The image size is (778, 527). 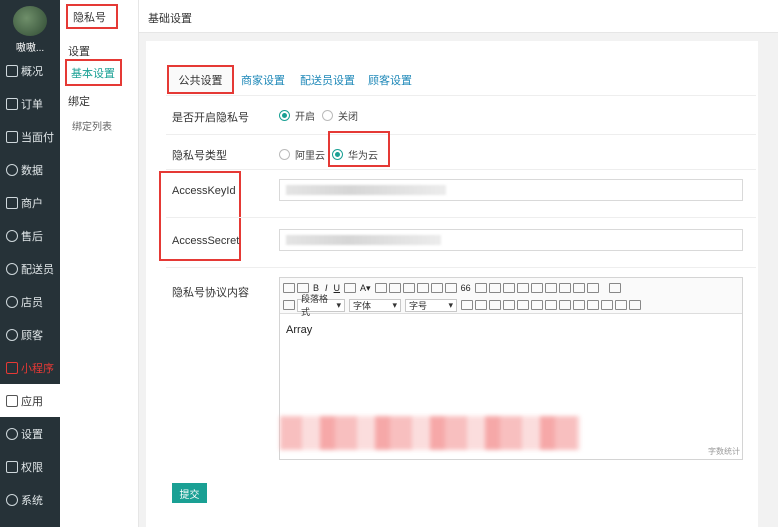 I want to click on ordered-list-icon, so click(x=436, y=288).